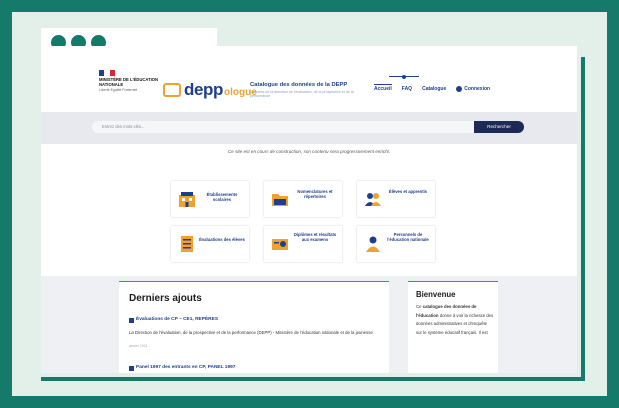 The height and width of the screenshot is (408, 619). Describe the element at coordinates (436, 294) in the screenshot. I see `welcome-title: Bienvenue` at that location.